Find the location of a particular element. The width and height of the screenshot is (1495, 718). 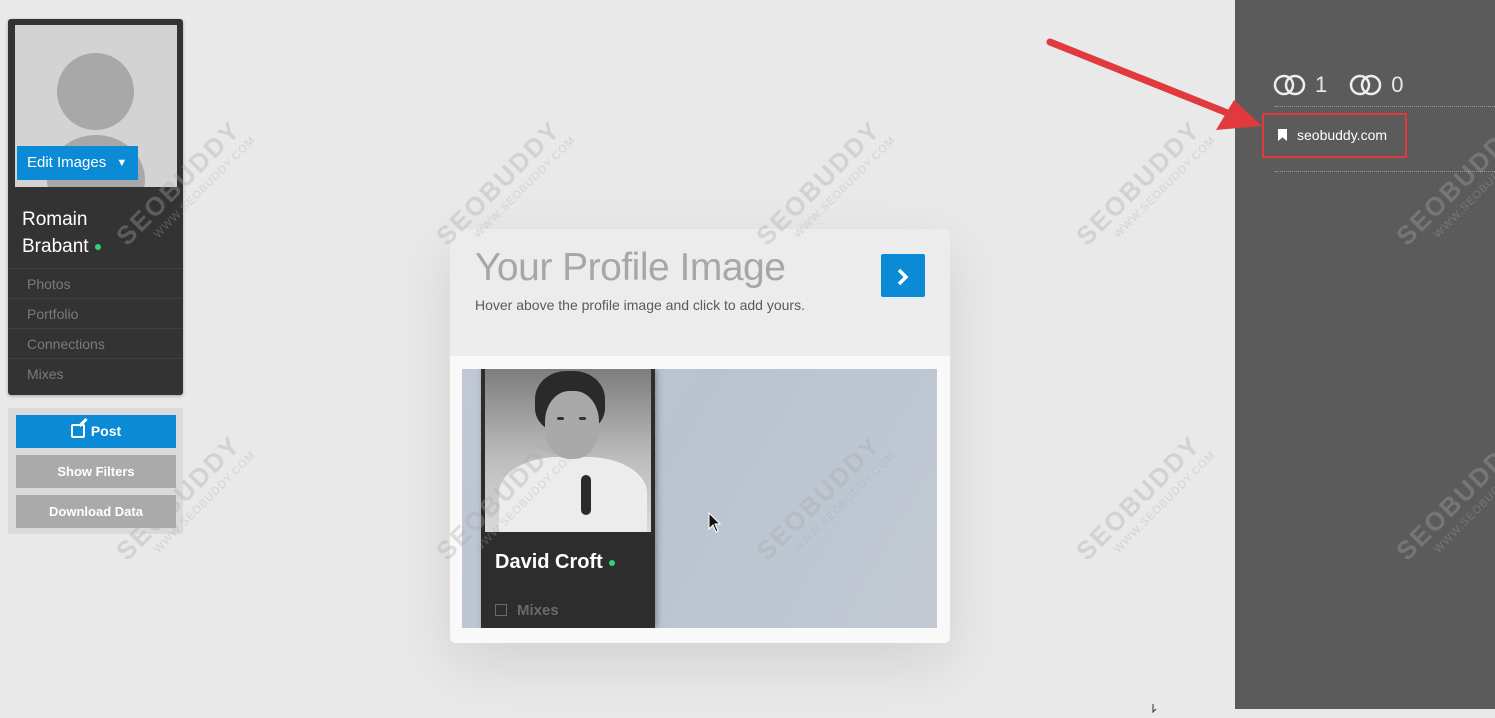

bookmark-icon is located at coordinates (1282, 135).